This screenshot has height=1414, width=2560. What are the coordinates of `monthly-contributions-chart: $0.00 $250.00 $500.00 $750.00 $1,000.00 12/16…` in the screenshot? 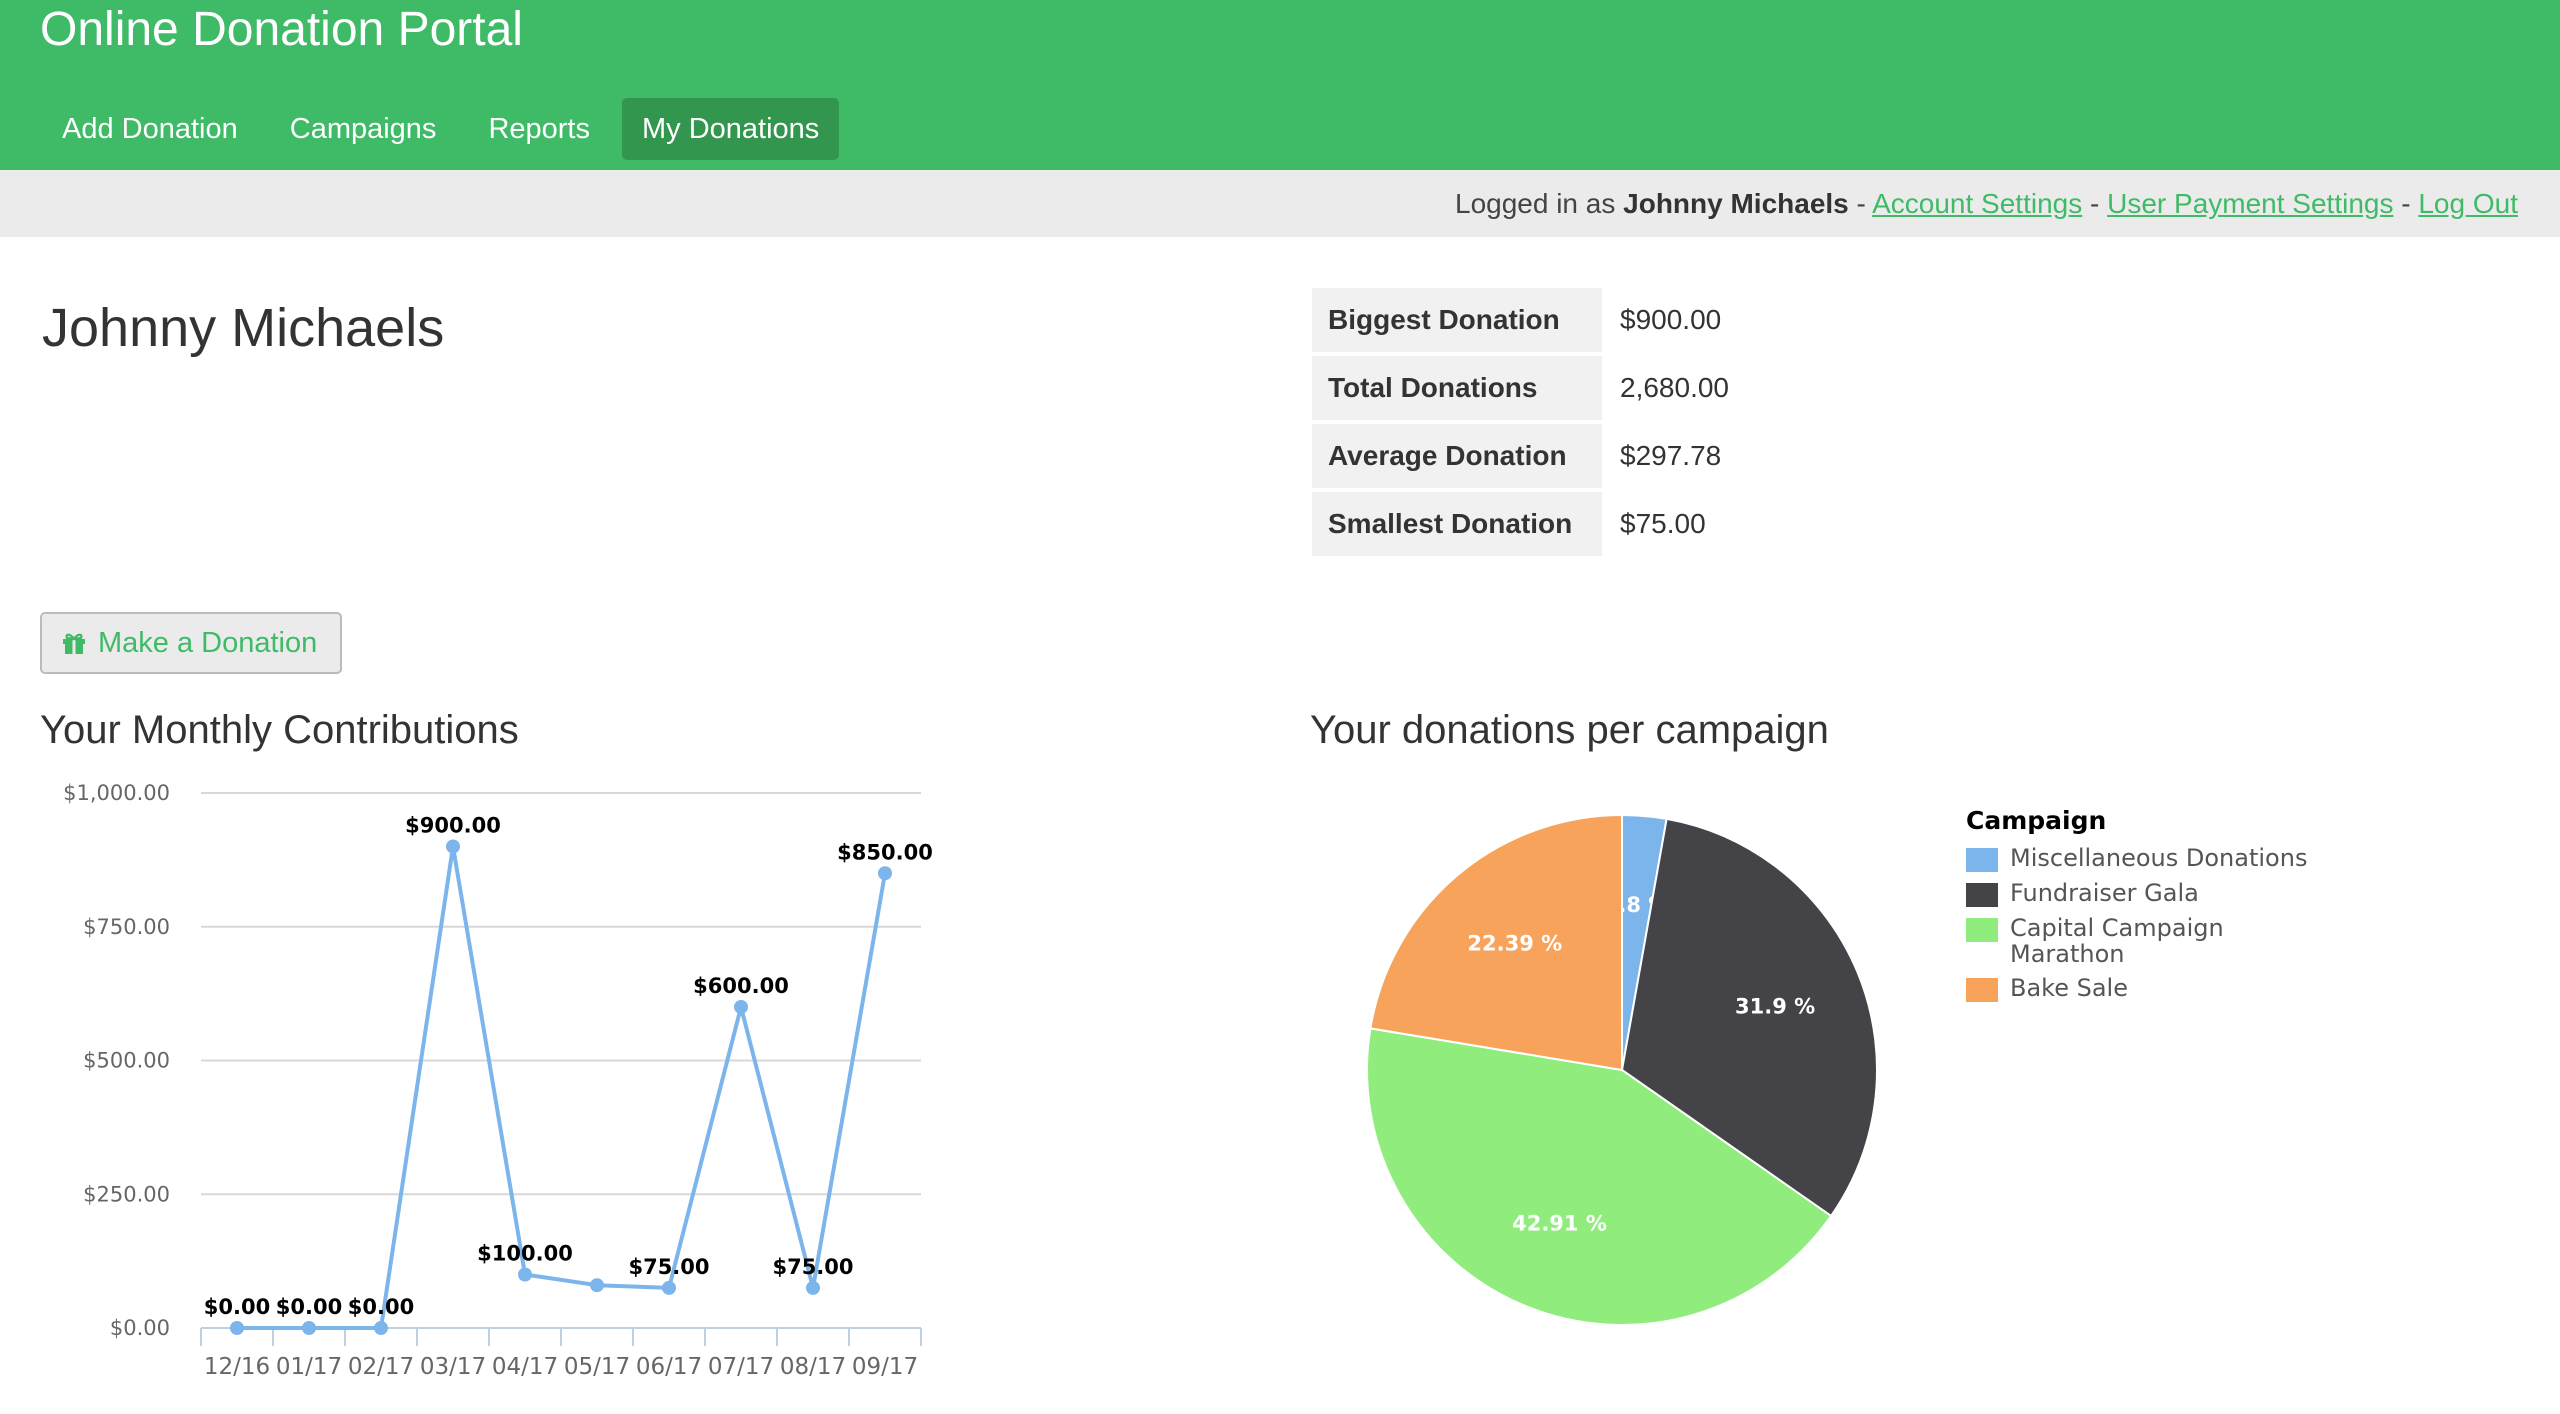 It's located at (498, 1080).